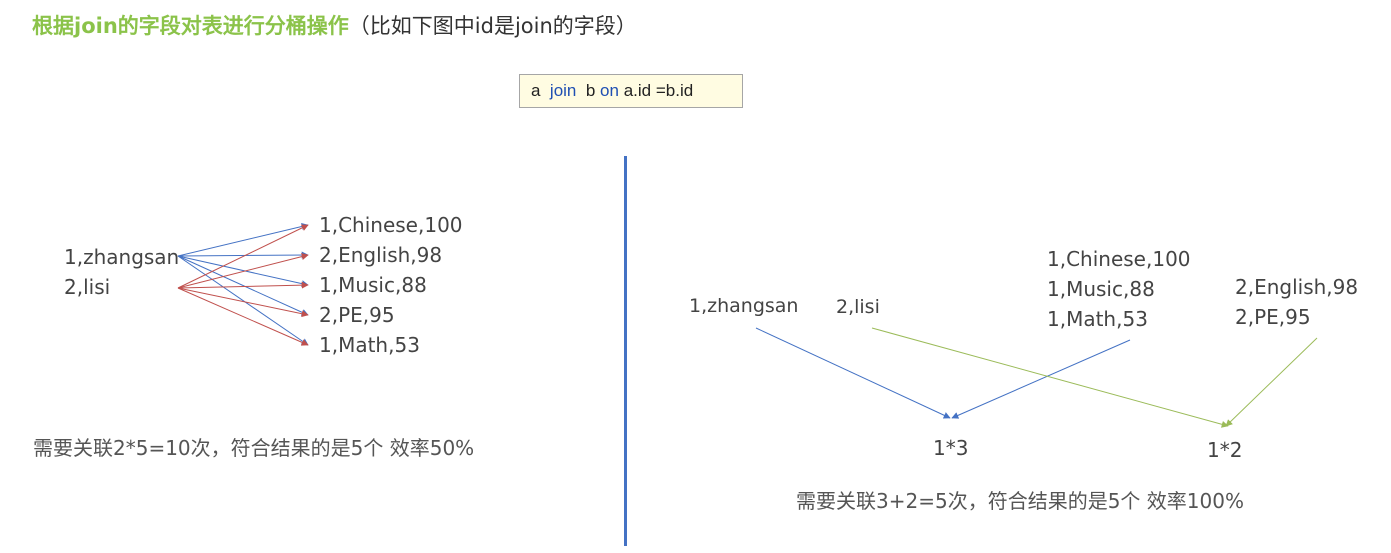 Image resolution: width=1391 pixels, height=553 pixels. Describe the element at coordinates (1041, 379) in the screenshot. I see `arrow-group1-bucket1` at that location.